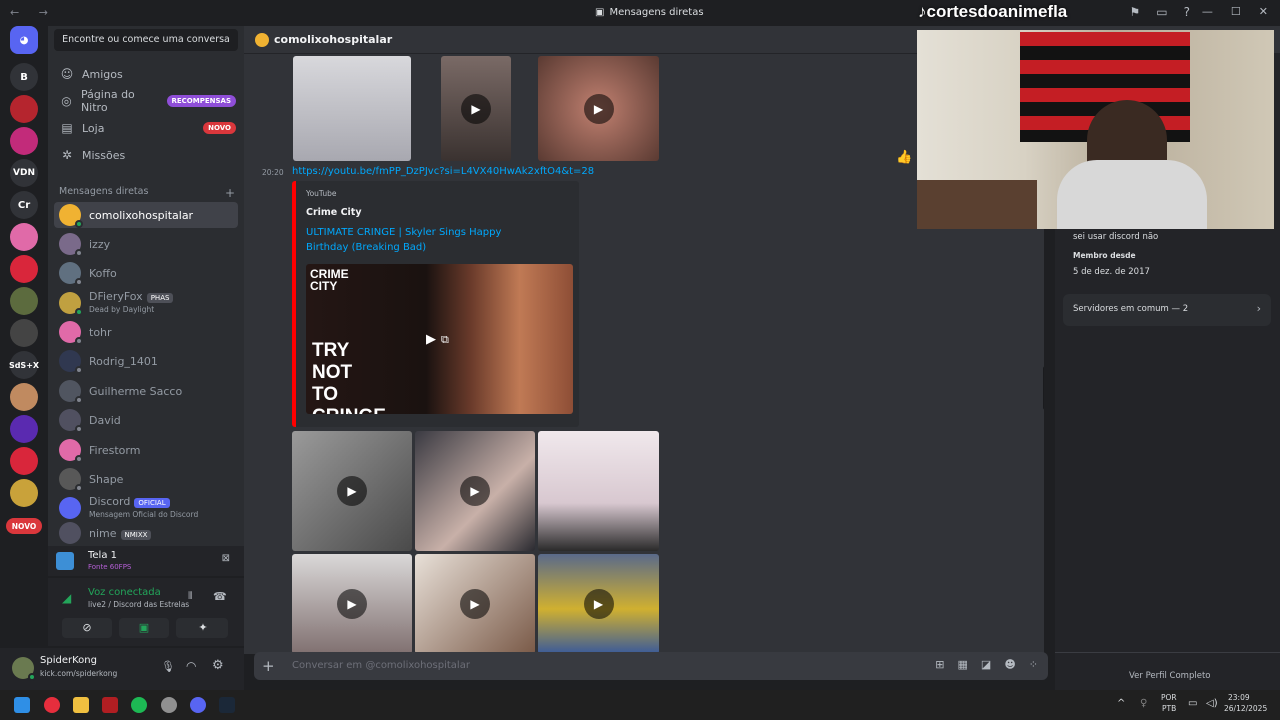 Image resolution: width=1280 pixels, height=720 pixels. What do you see at coordinates (24, 173) in the screenshot?
I see `guild-icon-4: VDN` at bounding box center [24, 173].